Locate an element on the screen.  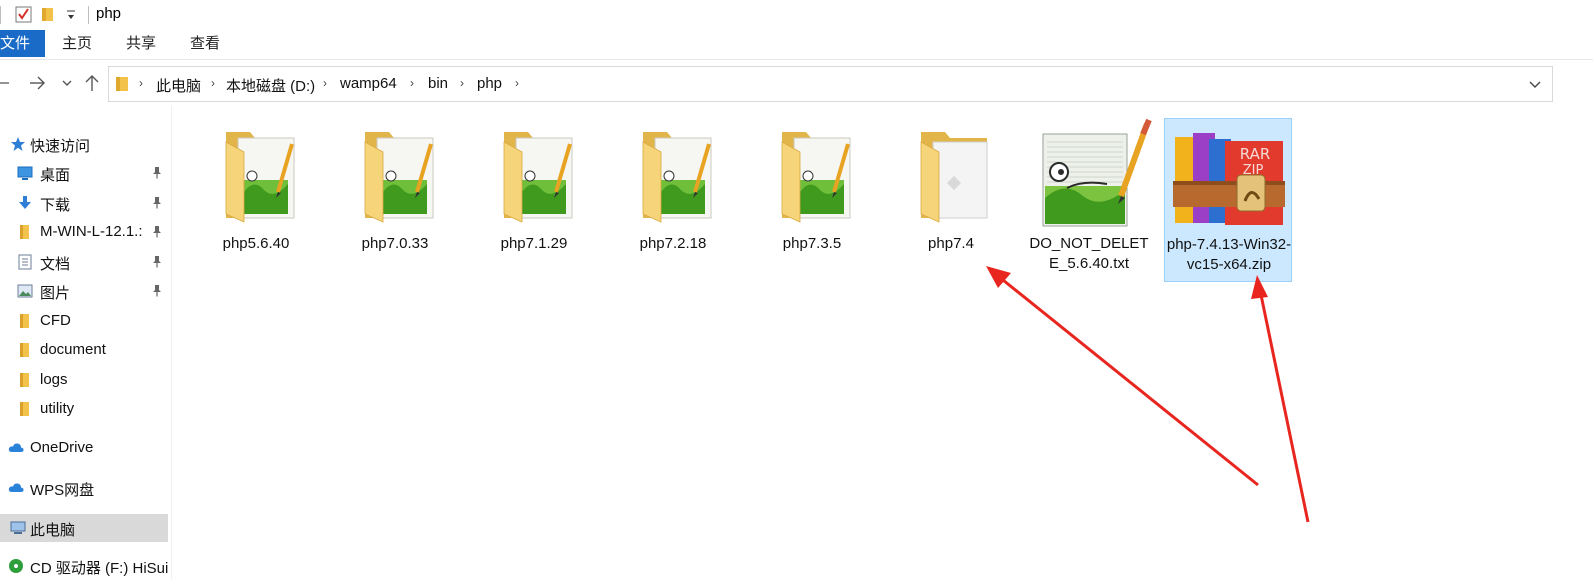
sidebar-item: 快速访问 is located at coordinates (84, 144).